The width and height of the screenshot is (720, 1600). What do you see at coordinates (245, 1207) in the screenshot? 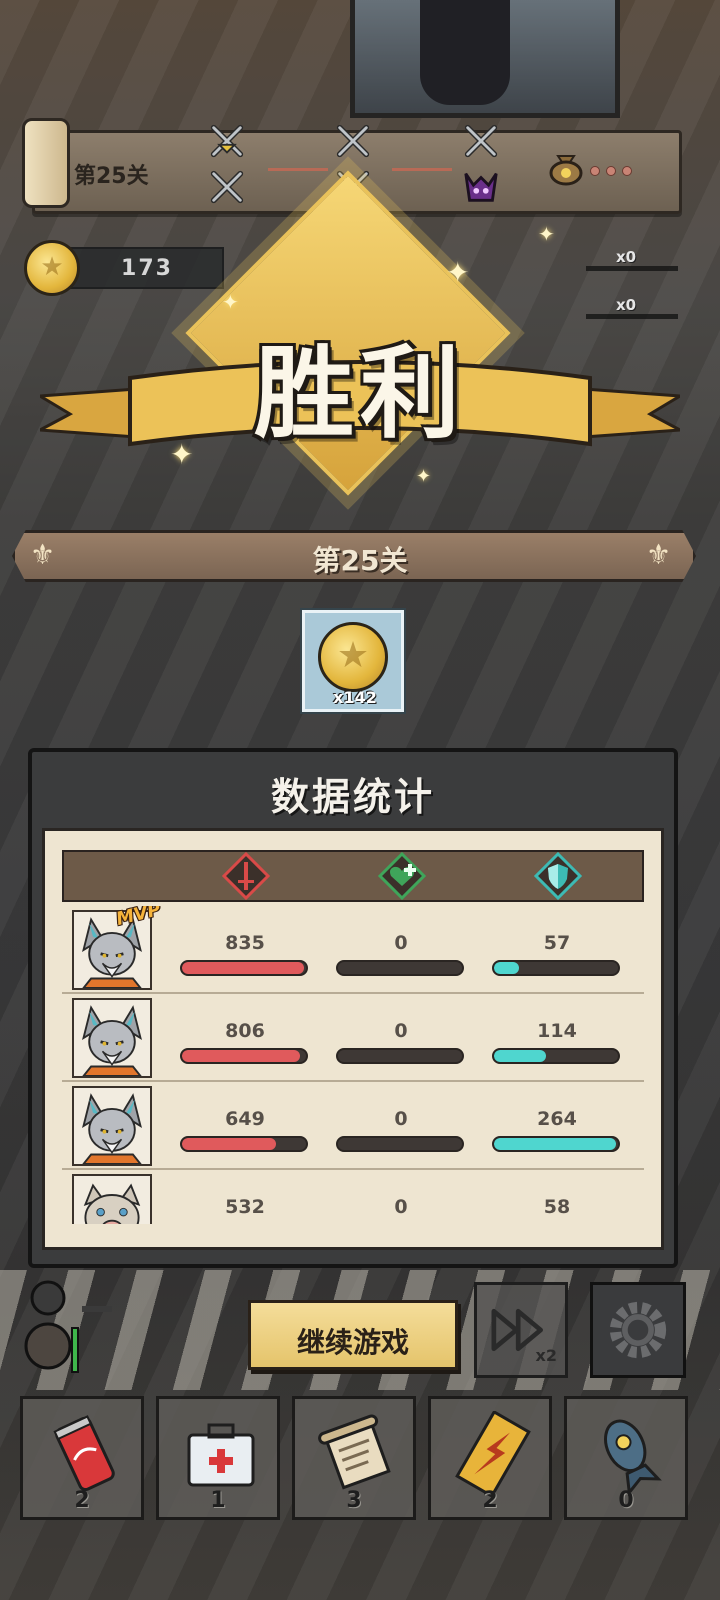
I see `damage-value: 532` at bounding box center [245, 1207].